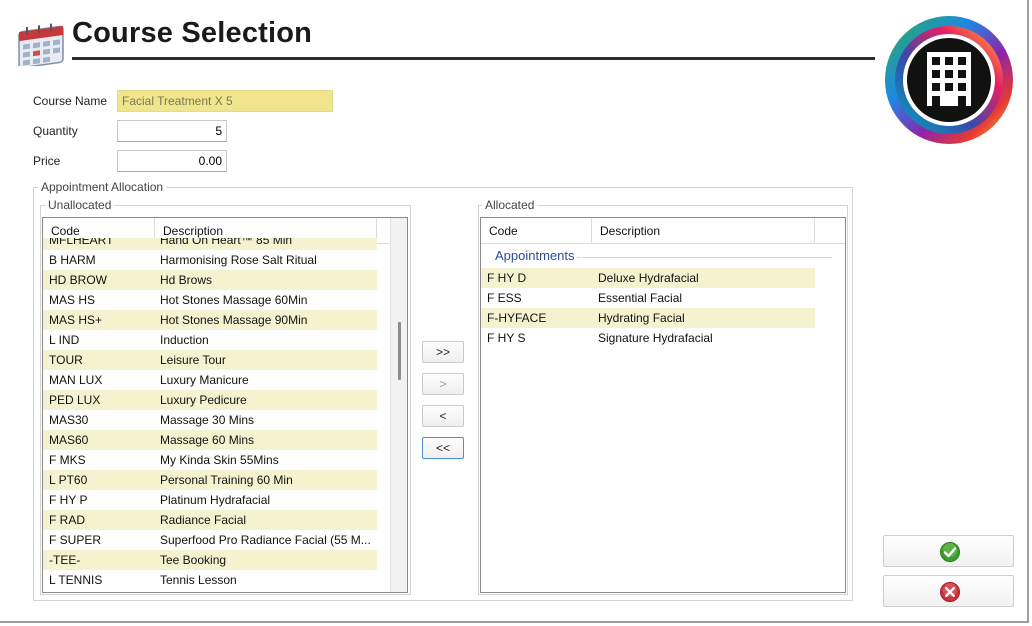  Describe the element at coordinates (80, 205) in the screenshot. I see `unallocated-title: Unallocated` at that location.